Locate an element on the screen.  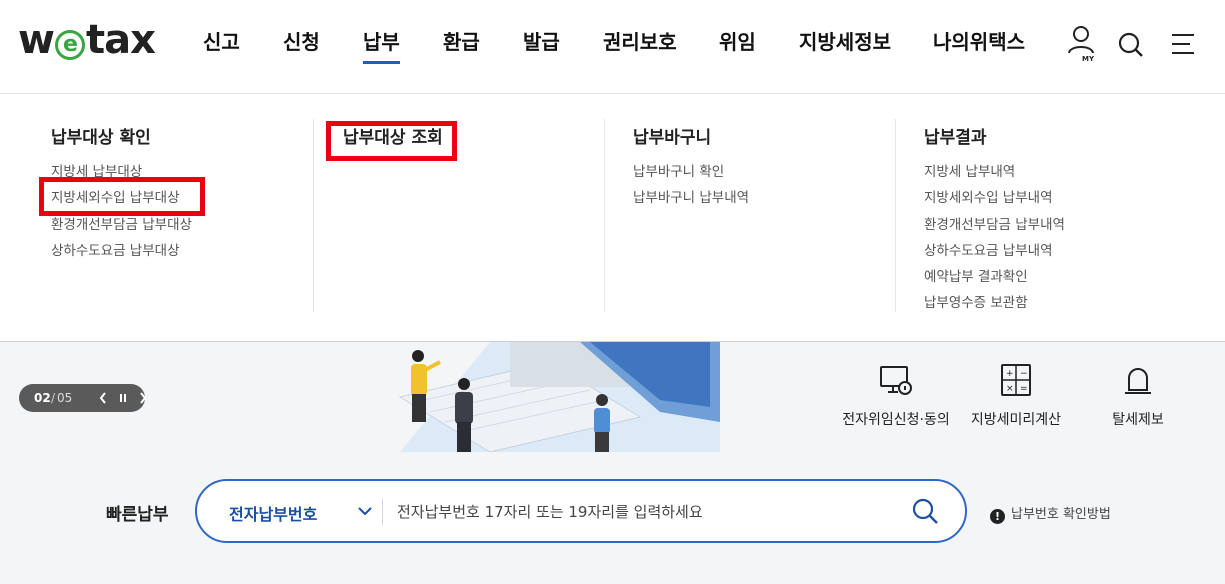
submenu-link: 납부영수증 보관함 is located at coordinates (1059, 303).